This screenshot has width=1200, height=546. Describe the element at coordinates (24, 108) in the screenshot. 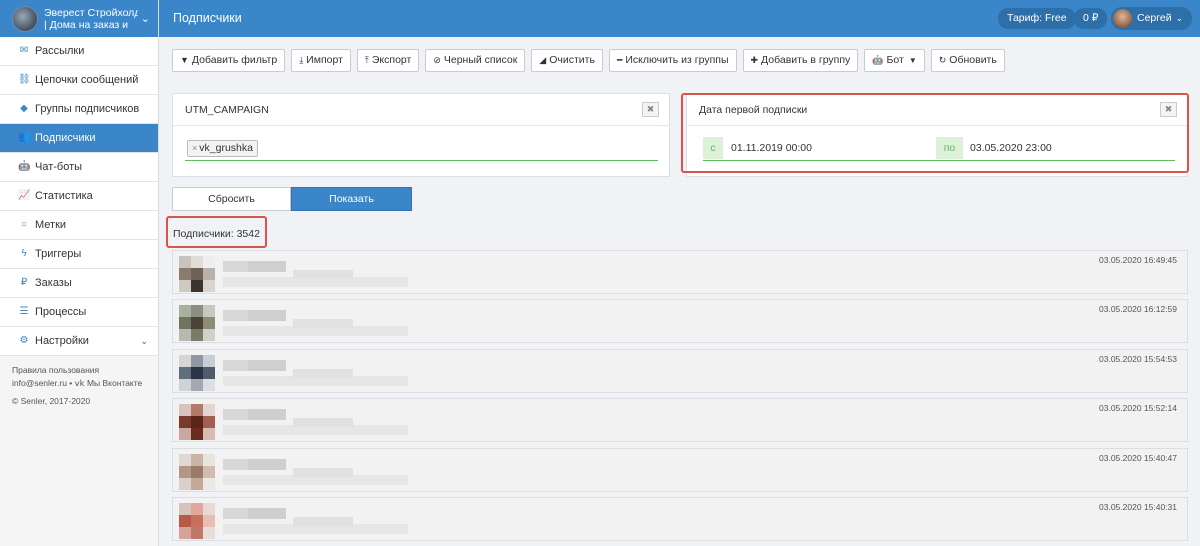

I see `tag-icon: ◆` at that location.